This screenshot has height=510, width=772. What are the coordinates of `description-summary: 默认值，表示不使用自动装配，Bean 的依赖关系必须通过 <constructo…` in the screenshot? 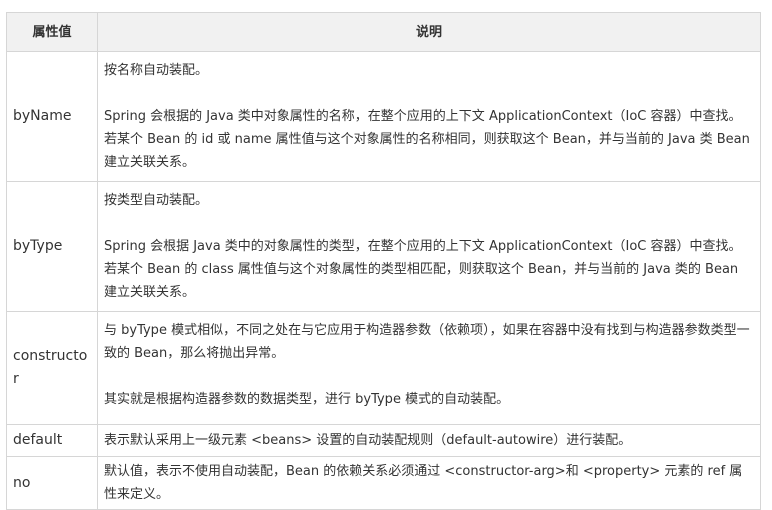 It's located at (423, 483).